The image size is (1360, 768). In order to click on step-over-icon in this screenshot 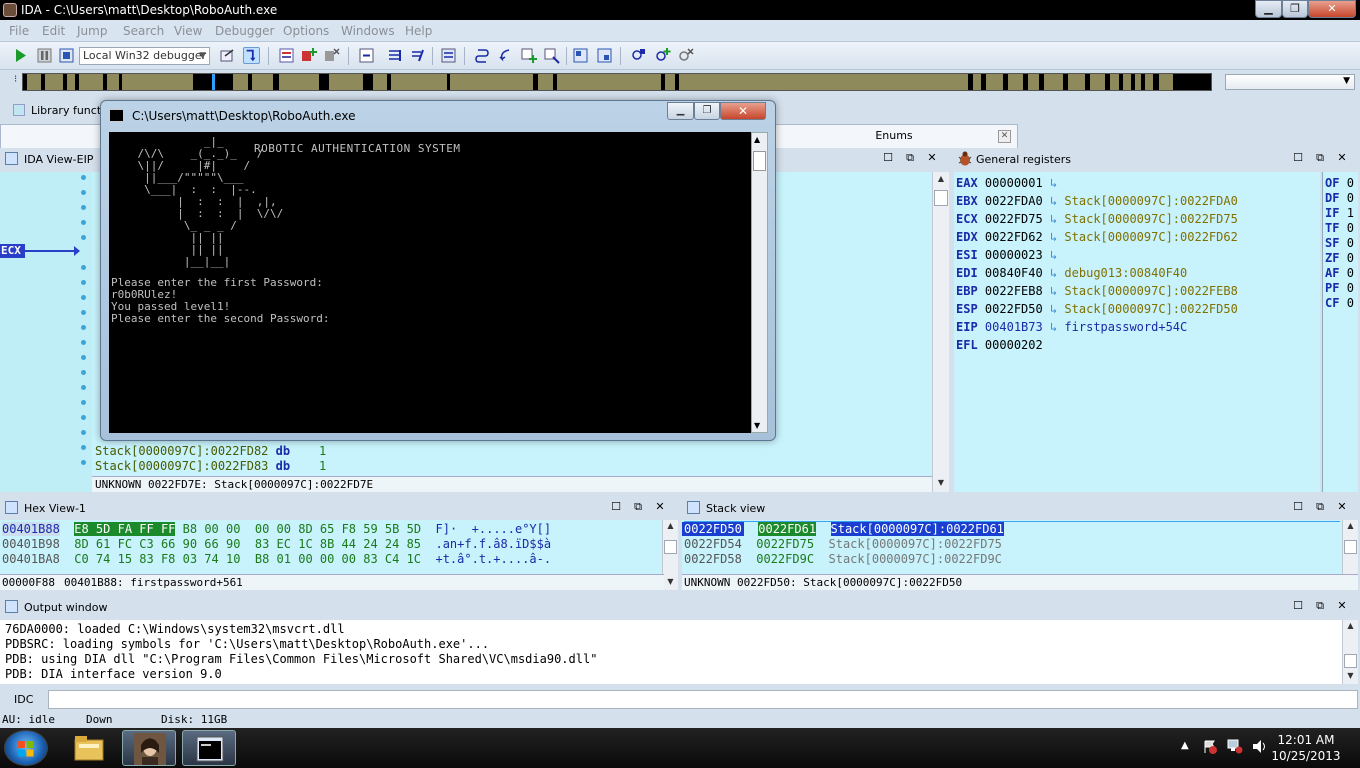, I will do `click(394, 55)`.